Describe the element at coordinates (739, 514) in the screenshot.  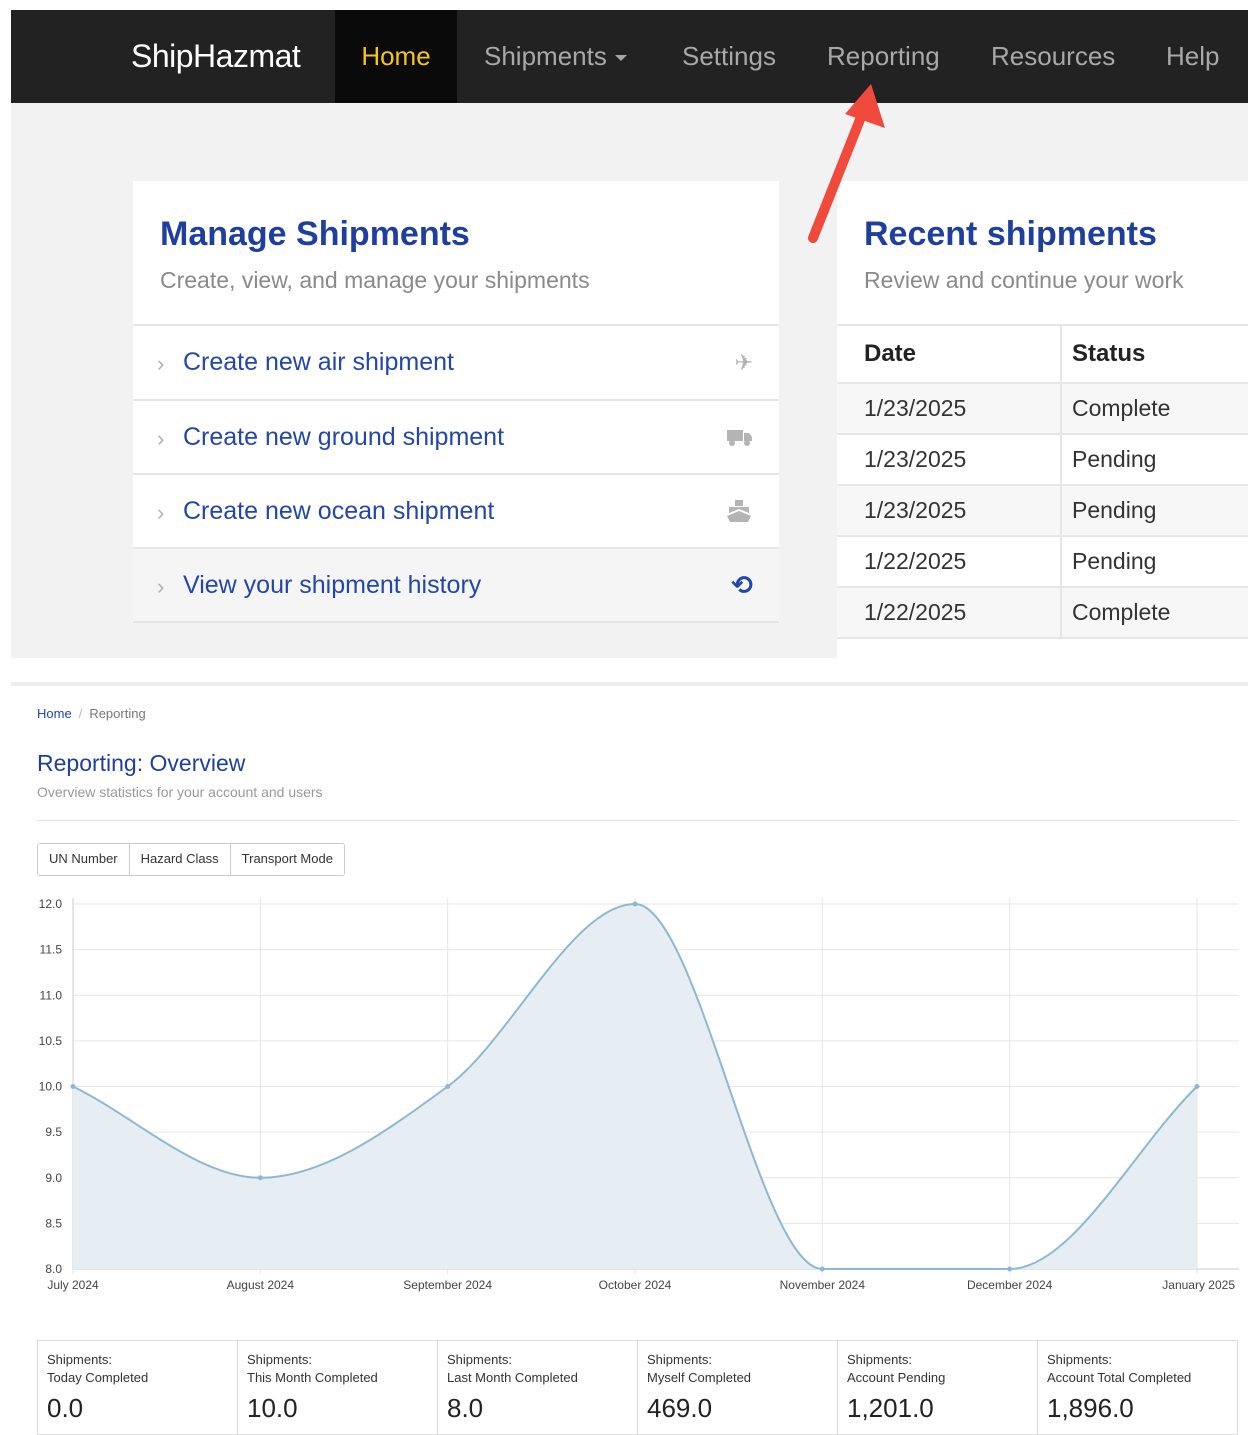
I see `ship-icon` at that location.